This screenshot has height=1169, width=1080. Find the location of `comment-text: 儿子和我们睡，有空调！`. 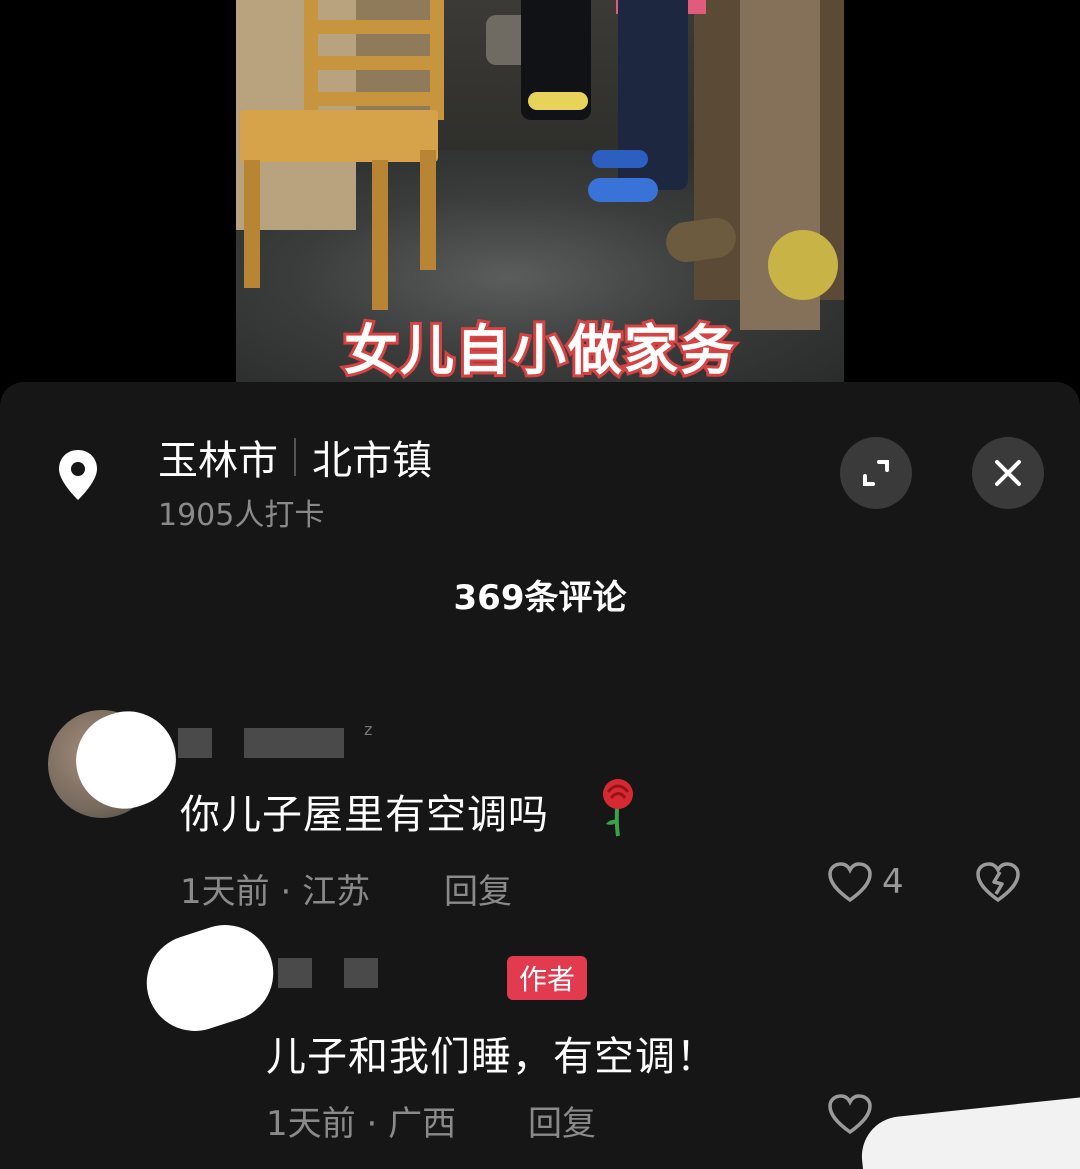

comment-text: 儿子和我们睡，有空调！ is located at coordinates (491, 1057).